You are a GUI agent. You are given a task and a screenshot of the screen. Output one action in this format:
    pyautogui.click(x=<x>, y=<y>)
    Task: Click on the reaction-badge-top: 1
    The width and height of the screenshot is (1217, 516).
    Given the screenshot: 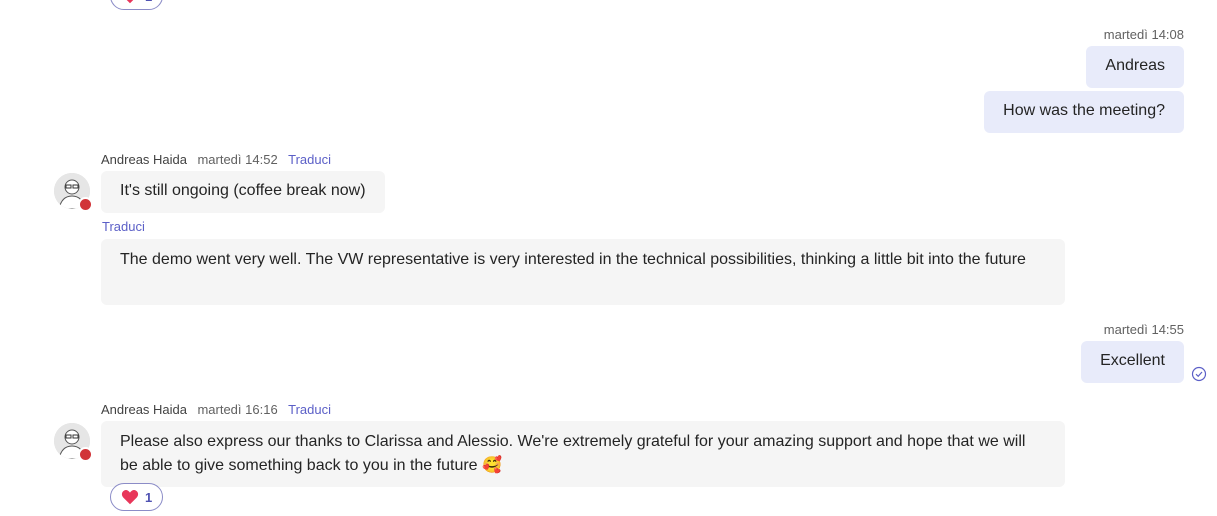 What is the action you would take?
    pyautogui.click(x=137, y=5)
    